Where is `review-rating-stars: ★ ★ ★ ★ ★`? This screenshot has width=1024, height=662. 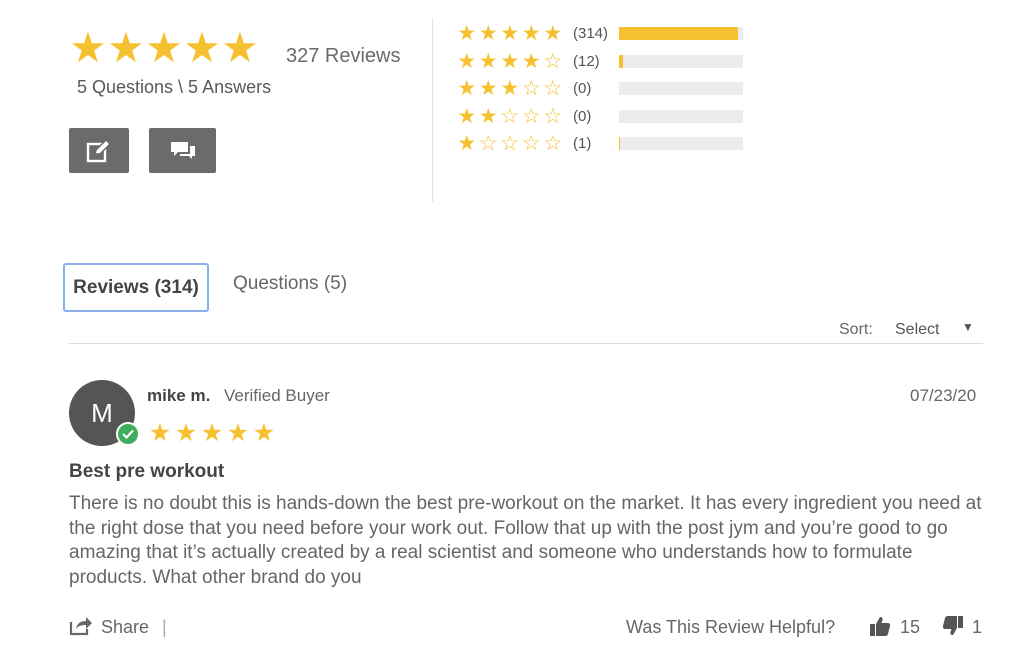 review-rating-stars: ★ ★ ★ ★ ★ is located at coordinates (212, 433).